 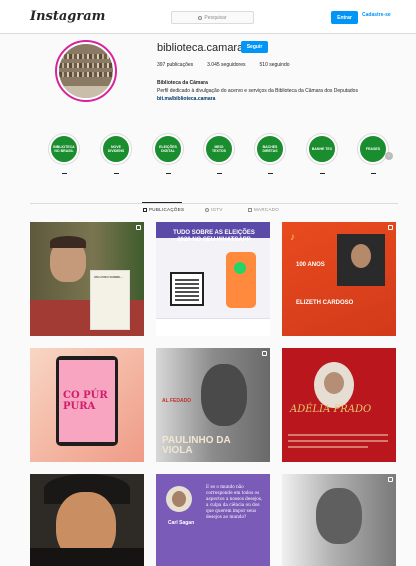 I want to click on highlight-item: MEIO TEXTOS, so click(x=219, y=154).